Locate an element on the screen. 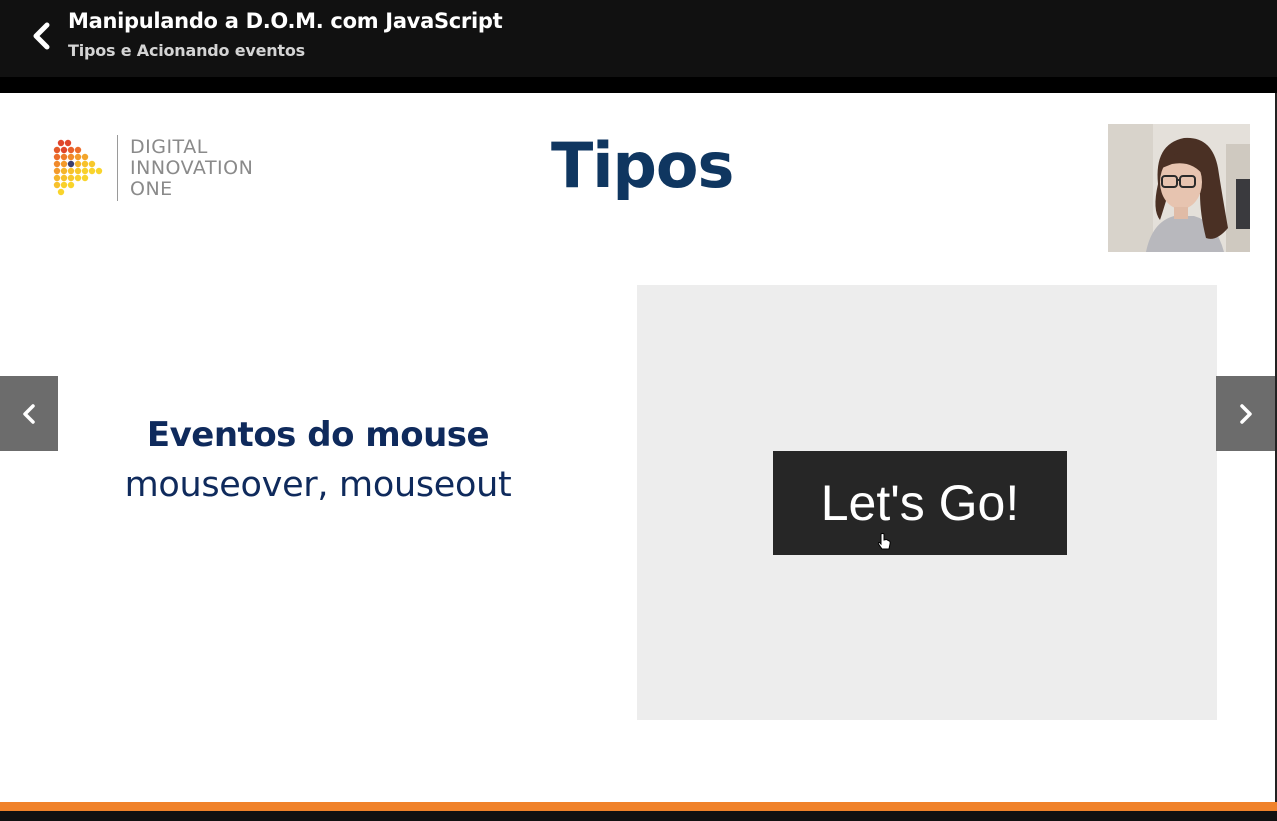  instructor-image is located at coordinates (1179, 188).